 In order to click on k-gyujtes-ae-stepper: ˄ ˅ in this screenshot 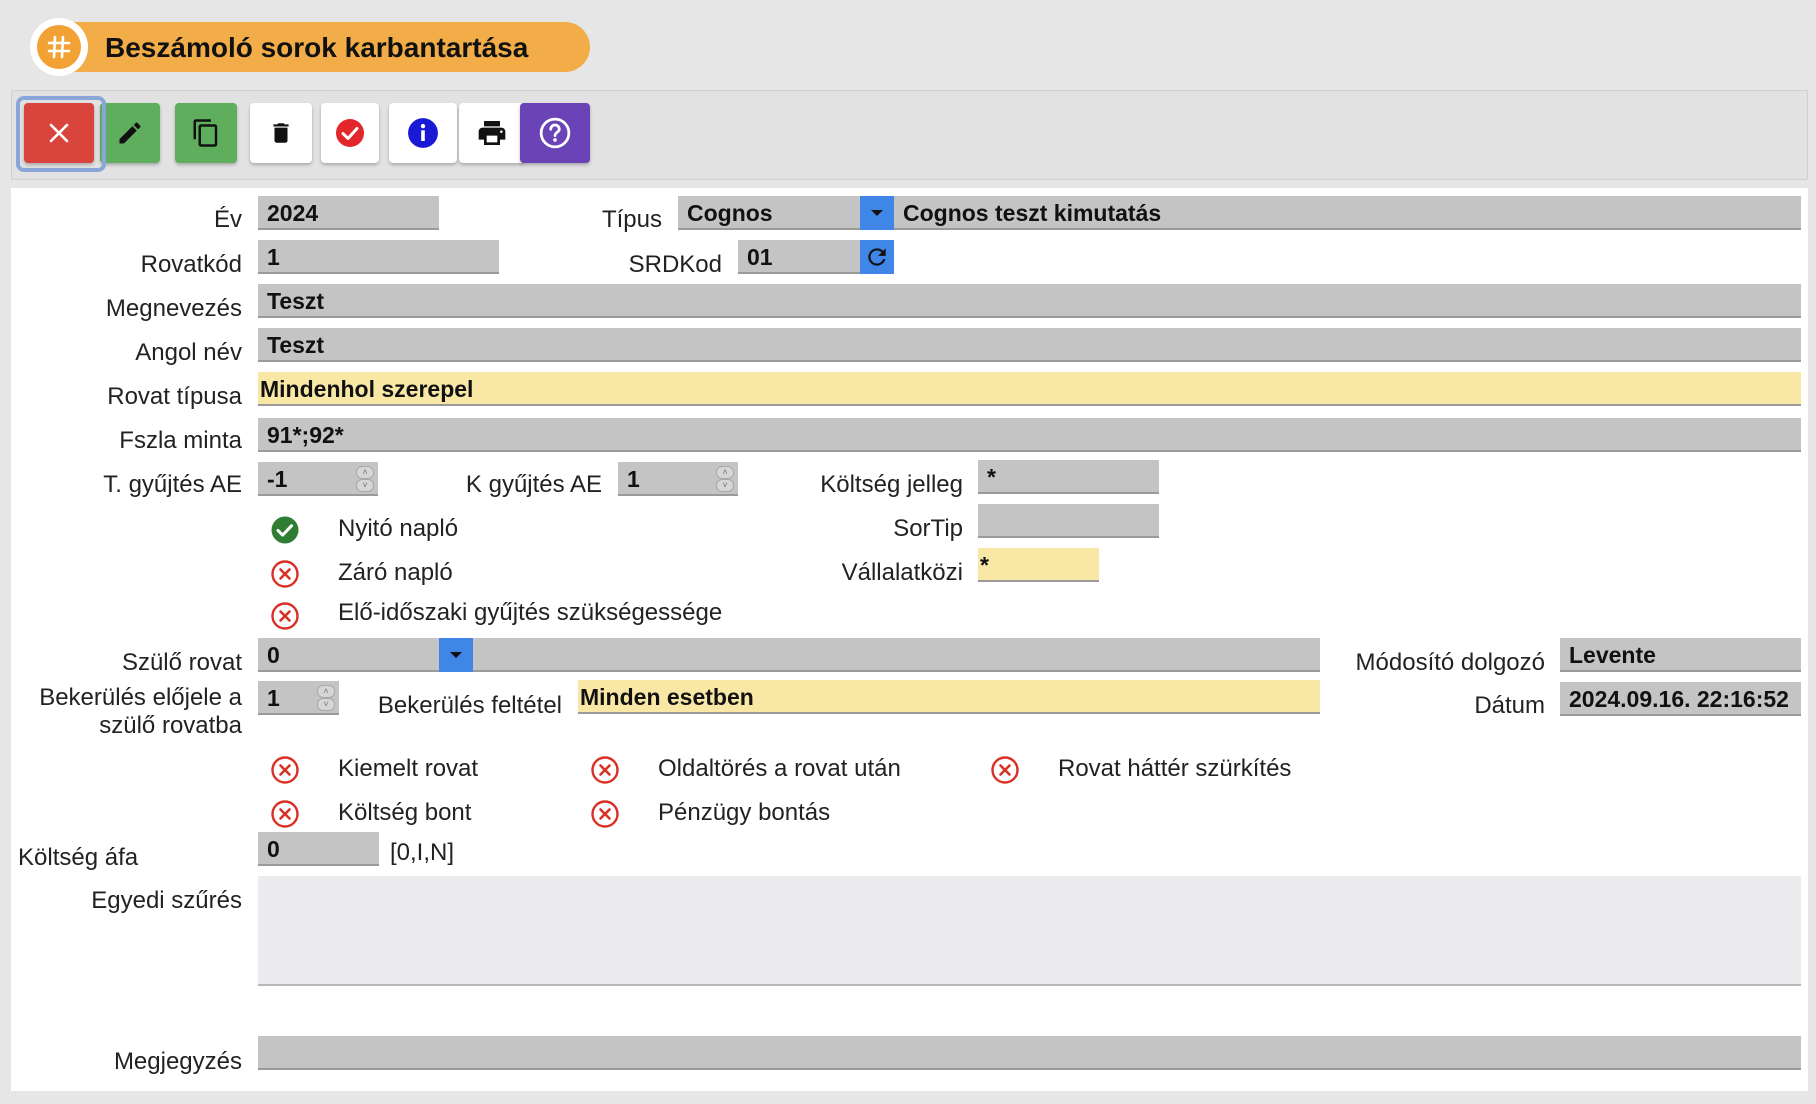, I will do `click(725, 479)`.